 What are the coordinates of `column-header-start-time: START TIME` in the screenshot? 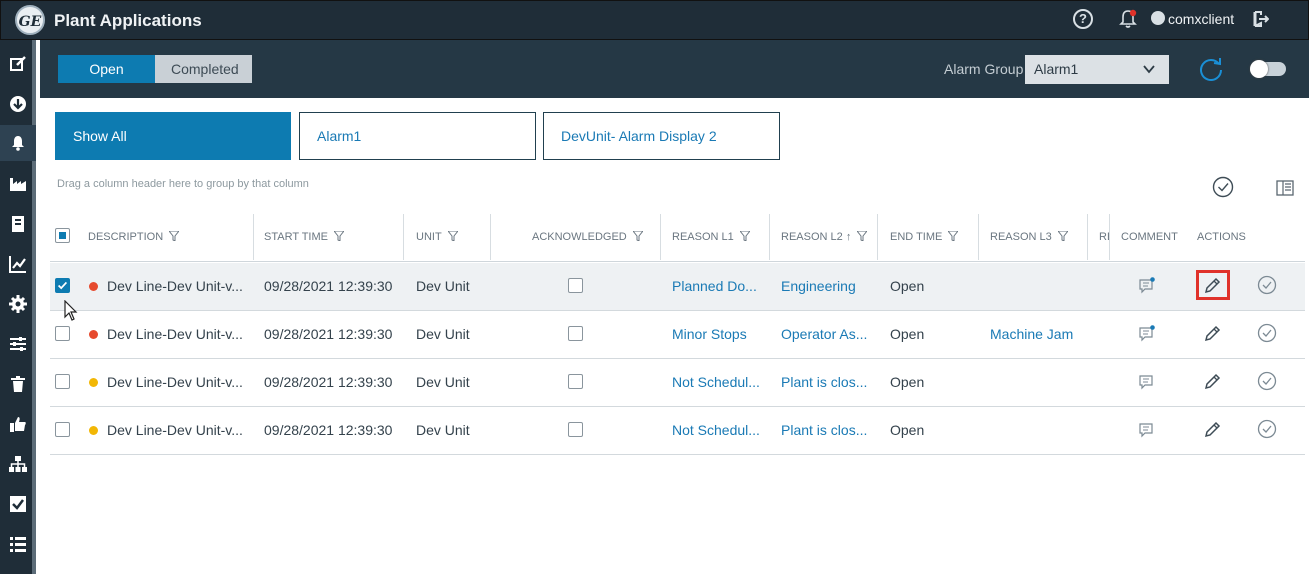 It's located at (304, 237).